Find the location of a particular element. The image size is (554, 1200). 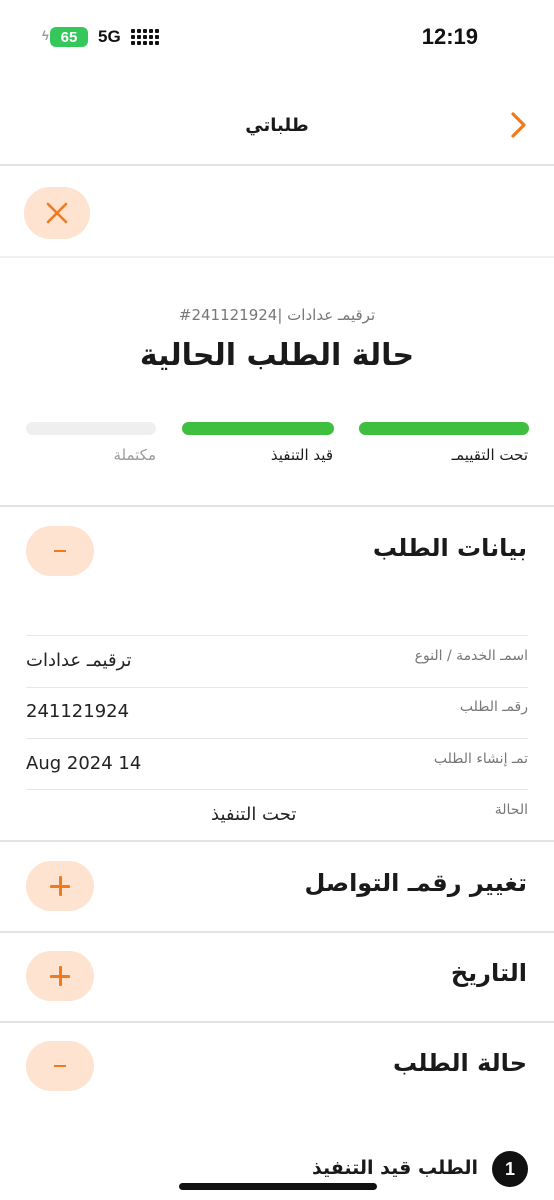

progress-step-in-progress is located at coordinates (258, 428).